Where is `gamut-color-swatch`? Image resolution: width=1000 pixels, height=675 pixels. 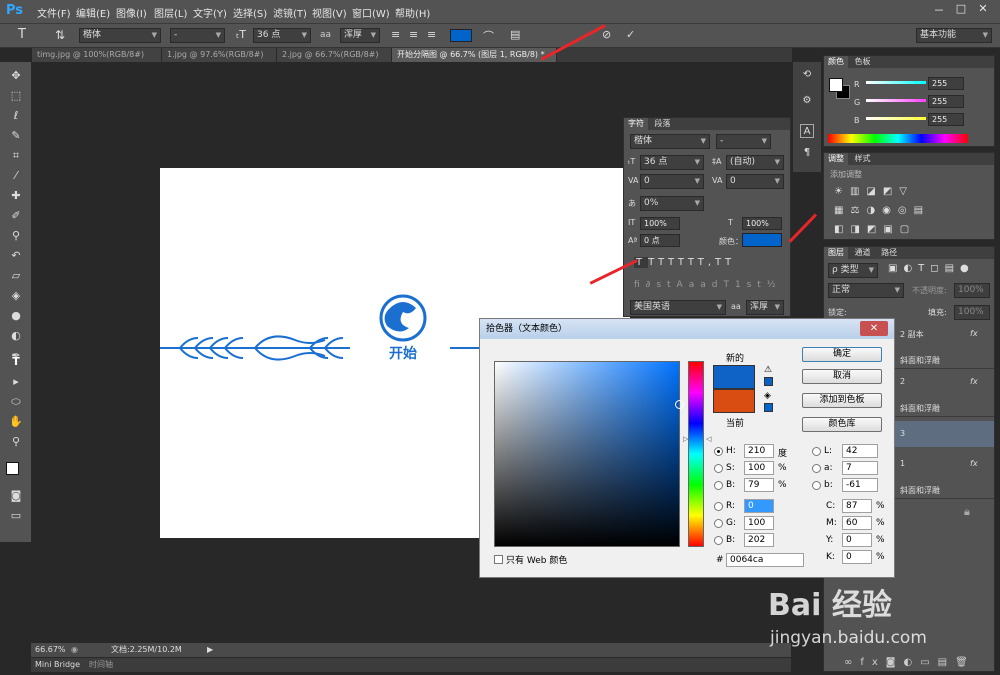 gamut-color-swatch is located at coordinates (768, 381).